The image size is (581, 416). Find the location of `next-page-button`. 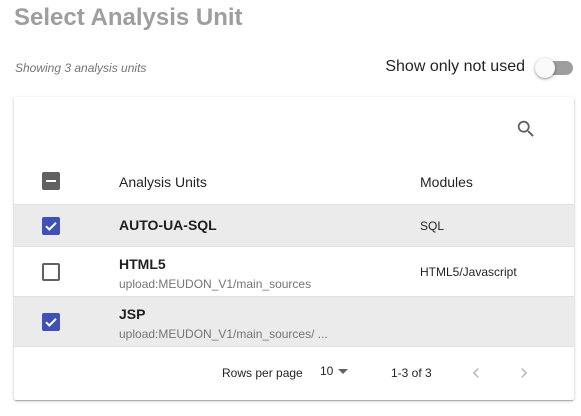

next-page-button is located at coordinates (524, 373).